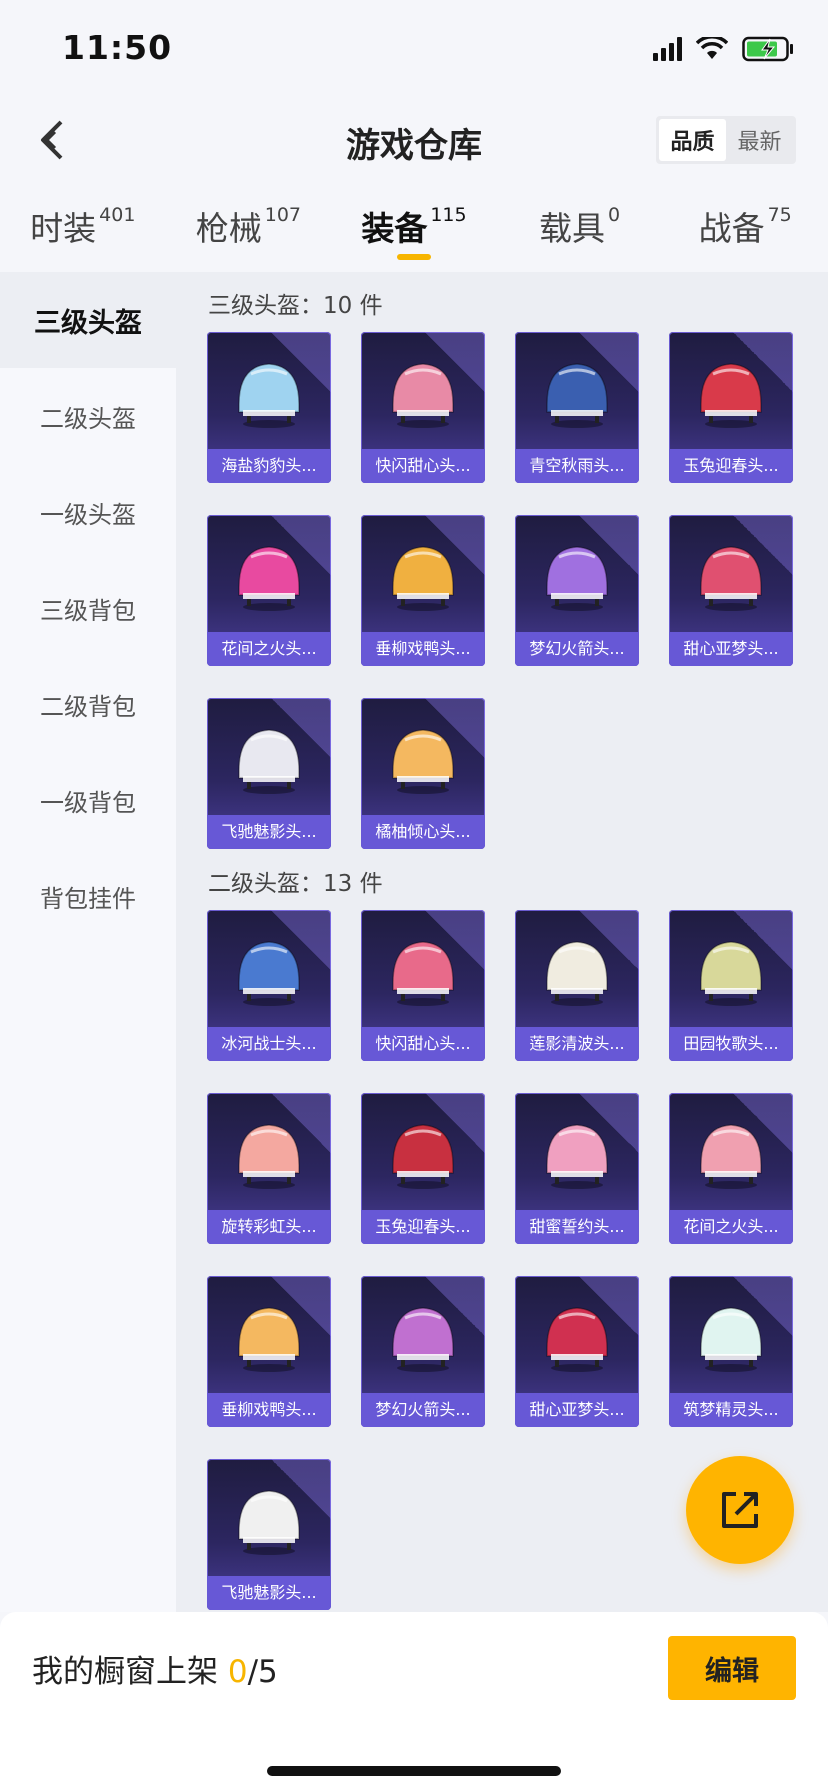 Image resolution: width=828 pixels, height=1792 pixels. I want to click on status-icons, so click(723, 49).